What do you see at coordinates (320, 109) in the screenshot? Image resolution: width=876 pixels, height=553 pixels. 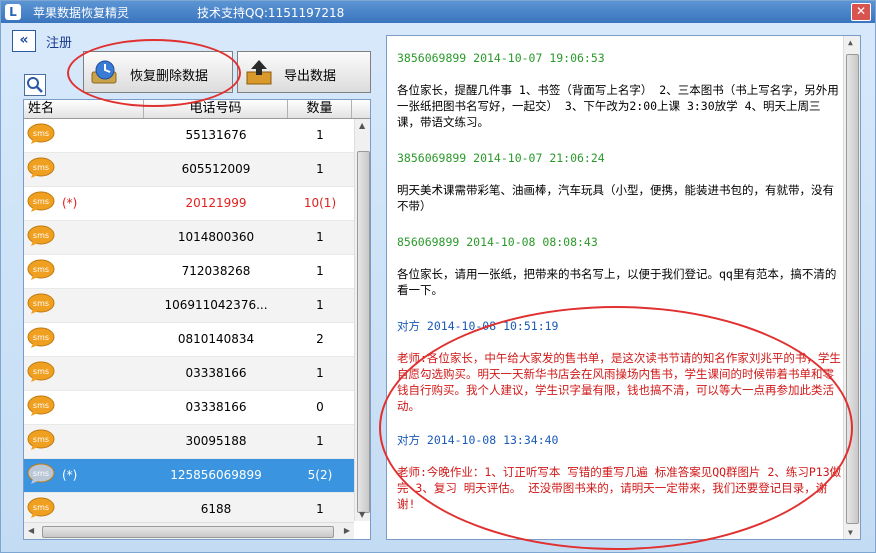 I see `column-header-count: 数量` at bounding box center [320, 109].